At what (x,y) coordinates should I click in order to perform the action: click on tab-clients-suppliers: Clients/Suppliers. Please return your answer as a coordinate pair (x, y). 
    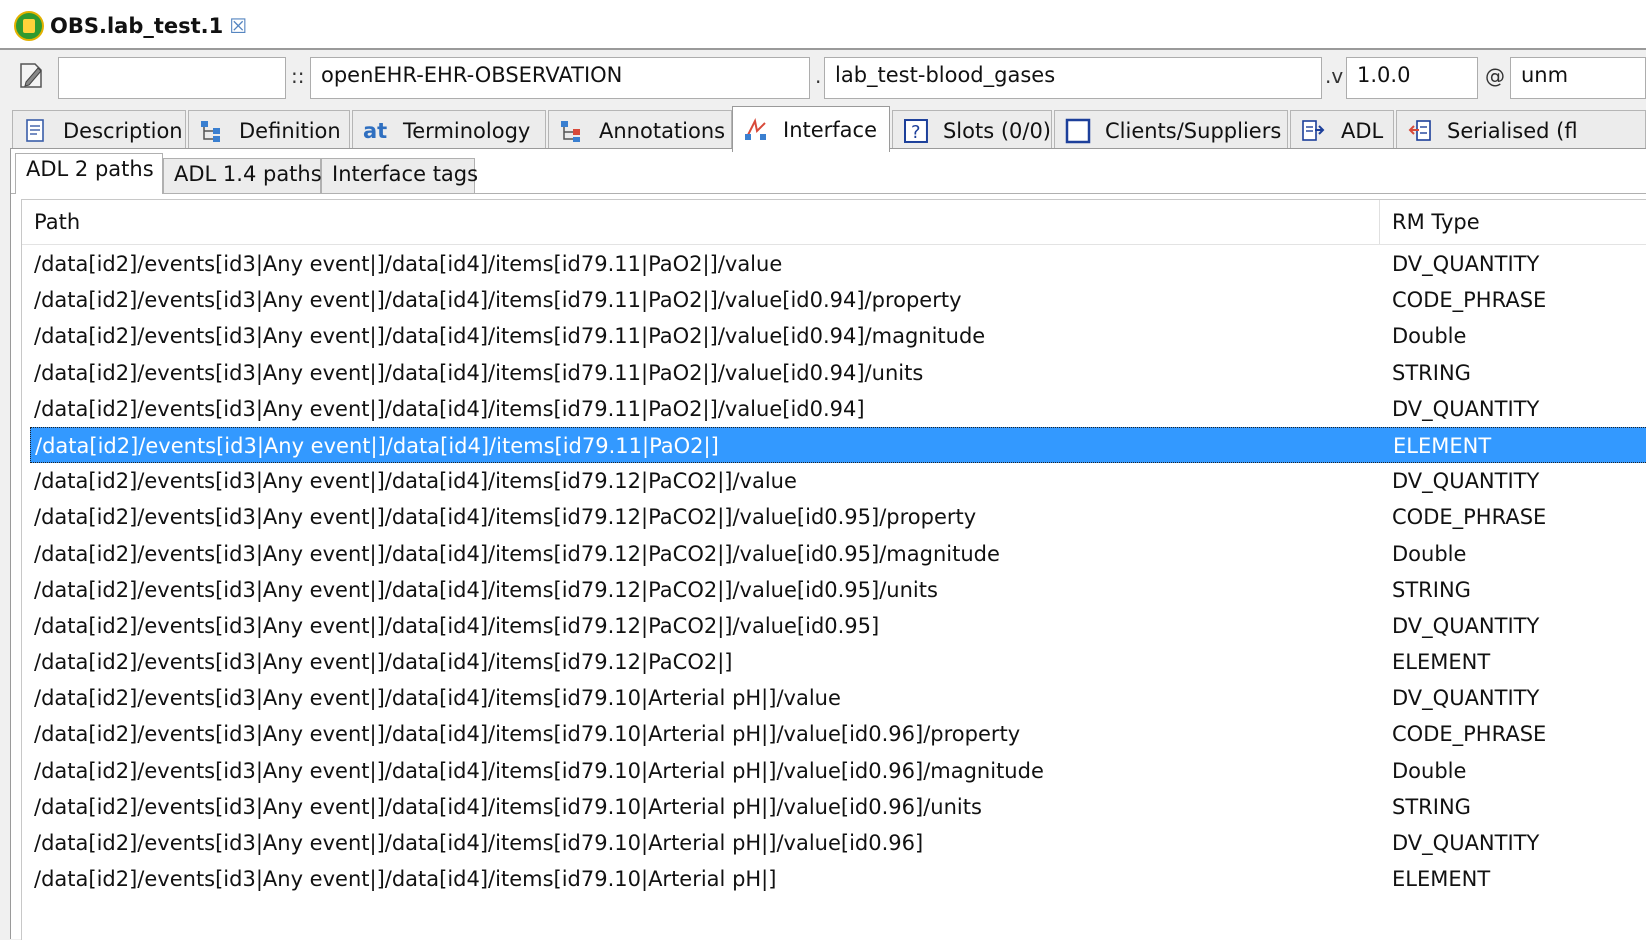
    Looking at the image, I should click on (1171, 130).